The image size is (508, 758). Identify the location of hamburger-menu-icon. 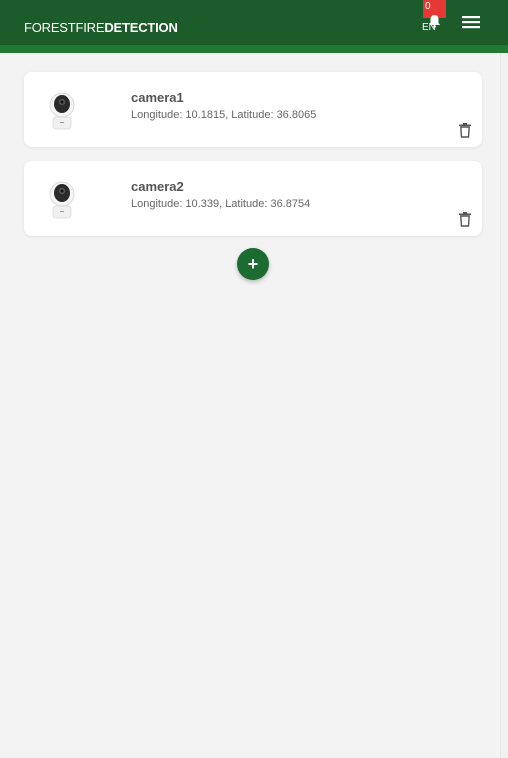
(471, 22).